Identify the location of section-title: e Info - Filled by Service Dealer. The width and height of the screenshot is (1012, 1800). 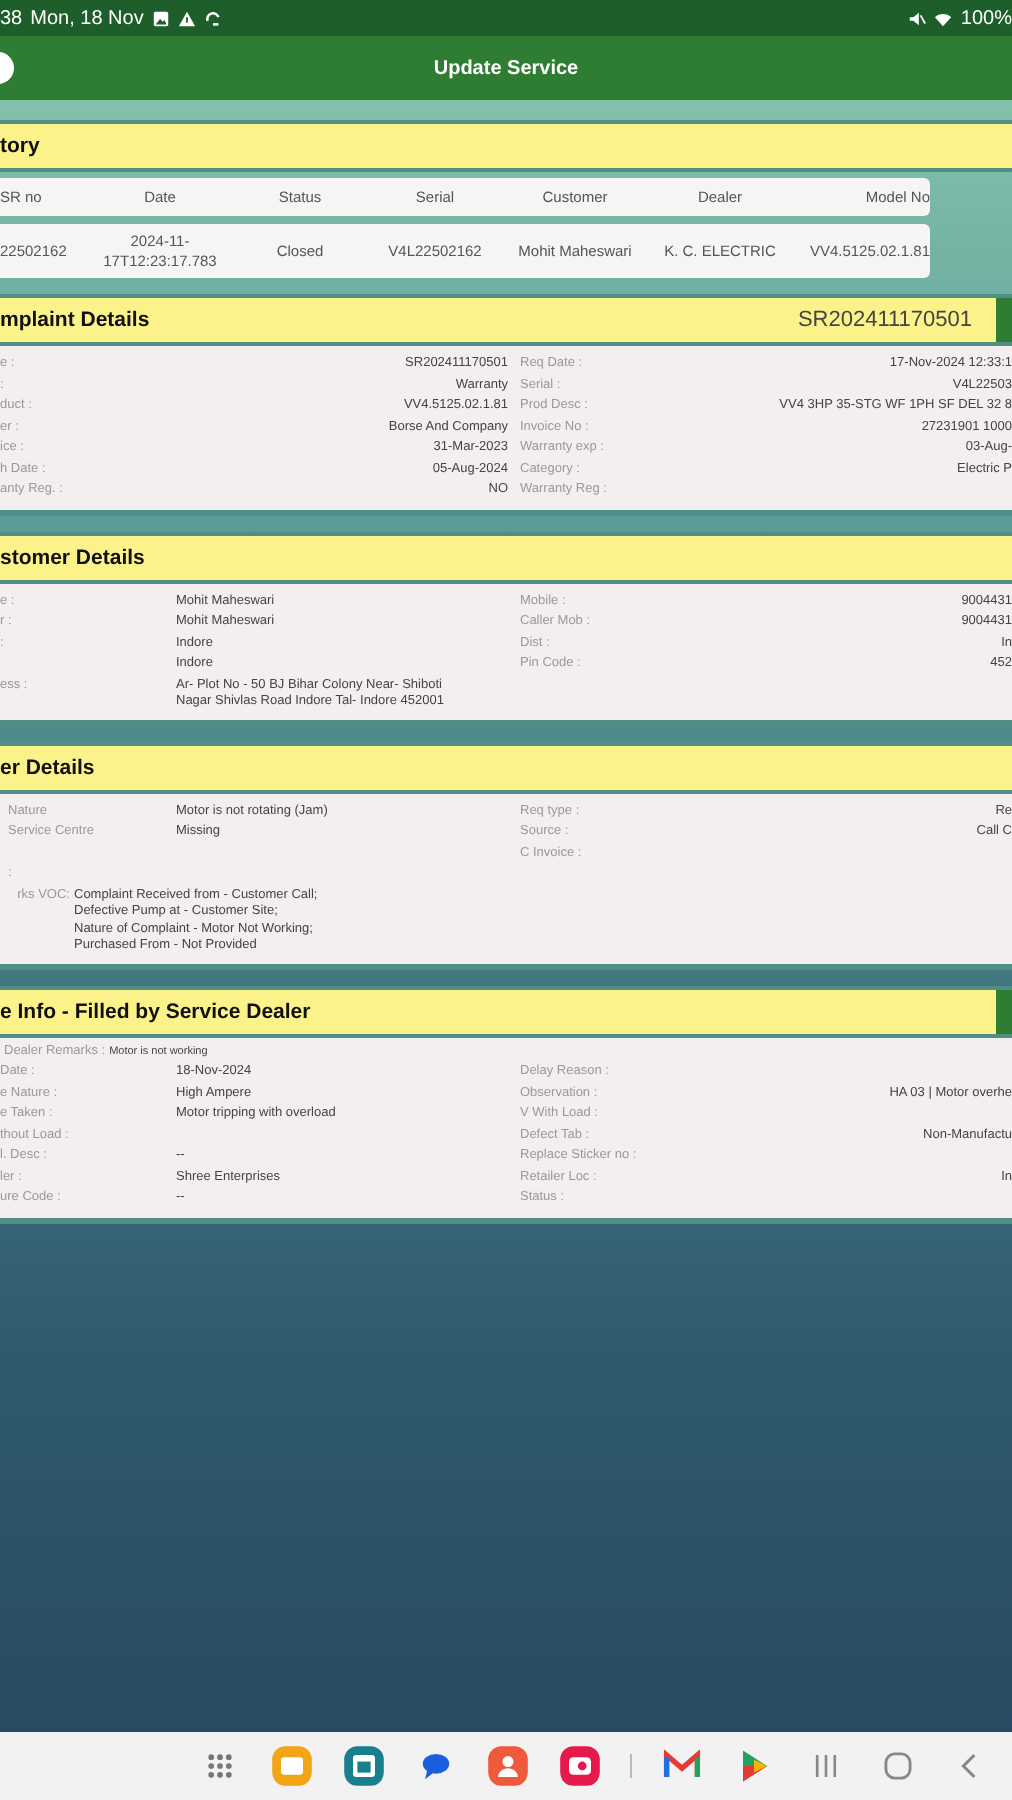
(155, 1011).